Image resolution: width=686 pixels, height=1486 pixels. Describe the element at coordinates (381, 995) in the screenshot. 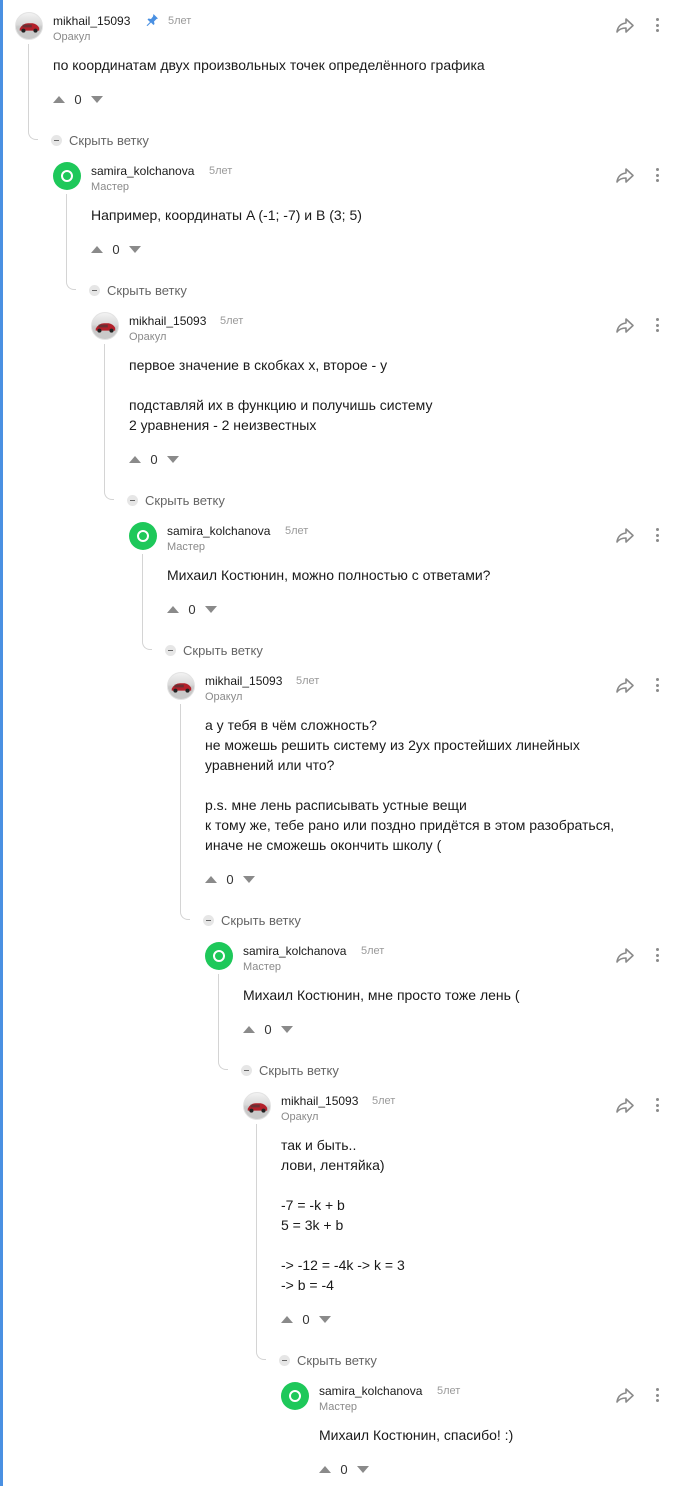

I see `comment-text: Михаил Костюнин, мне просто тоже лень (` at that location.